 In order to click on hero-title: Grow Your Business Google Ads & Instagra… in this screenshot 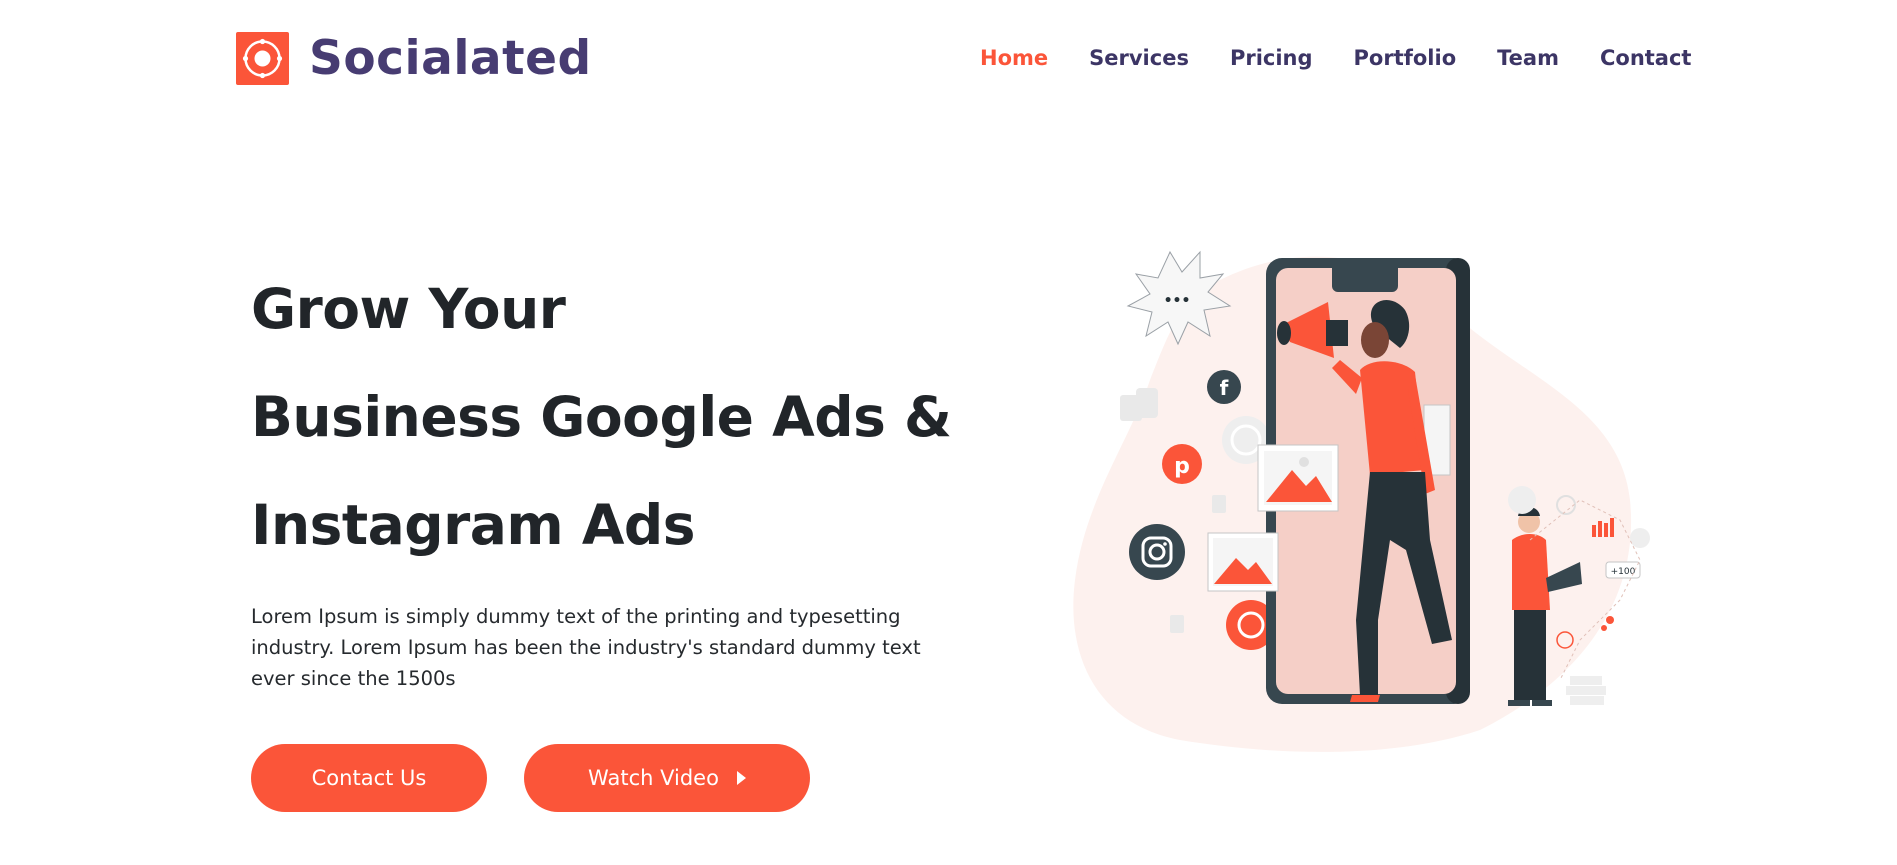, I will do `click(601, 417)`.